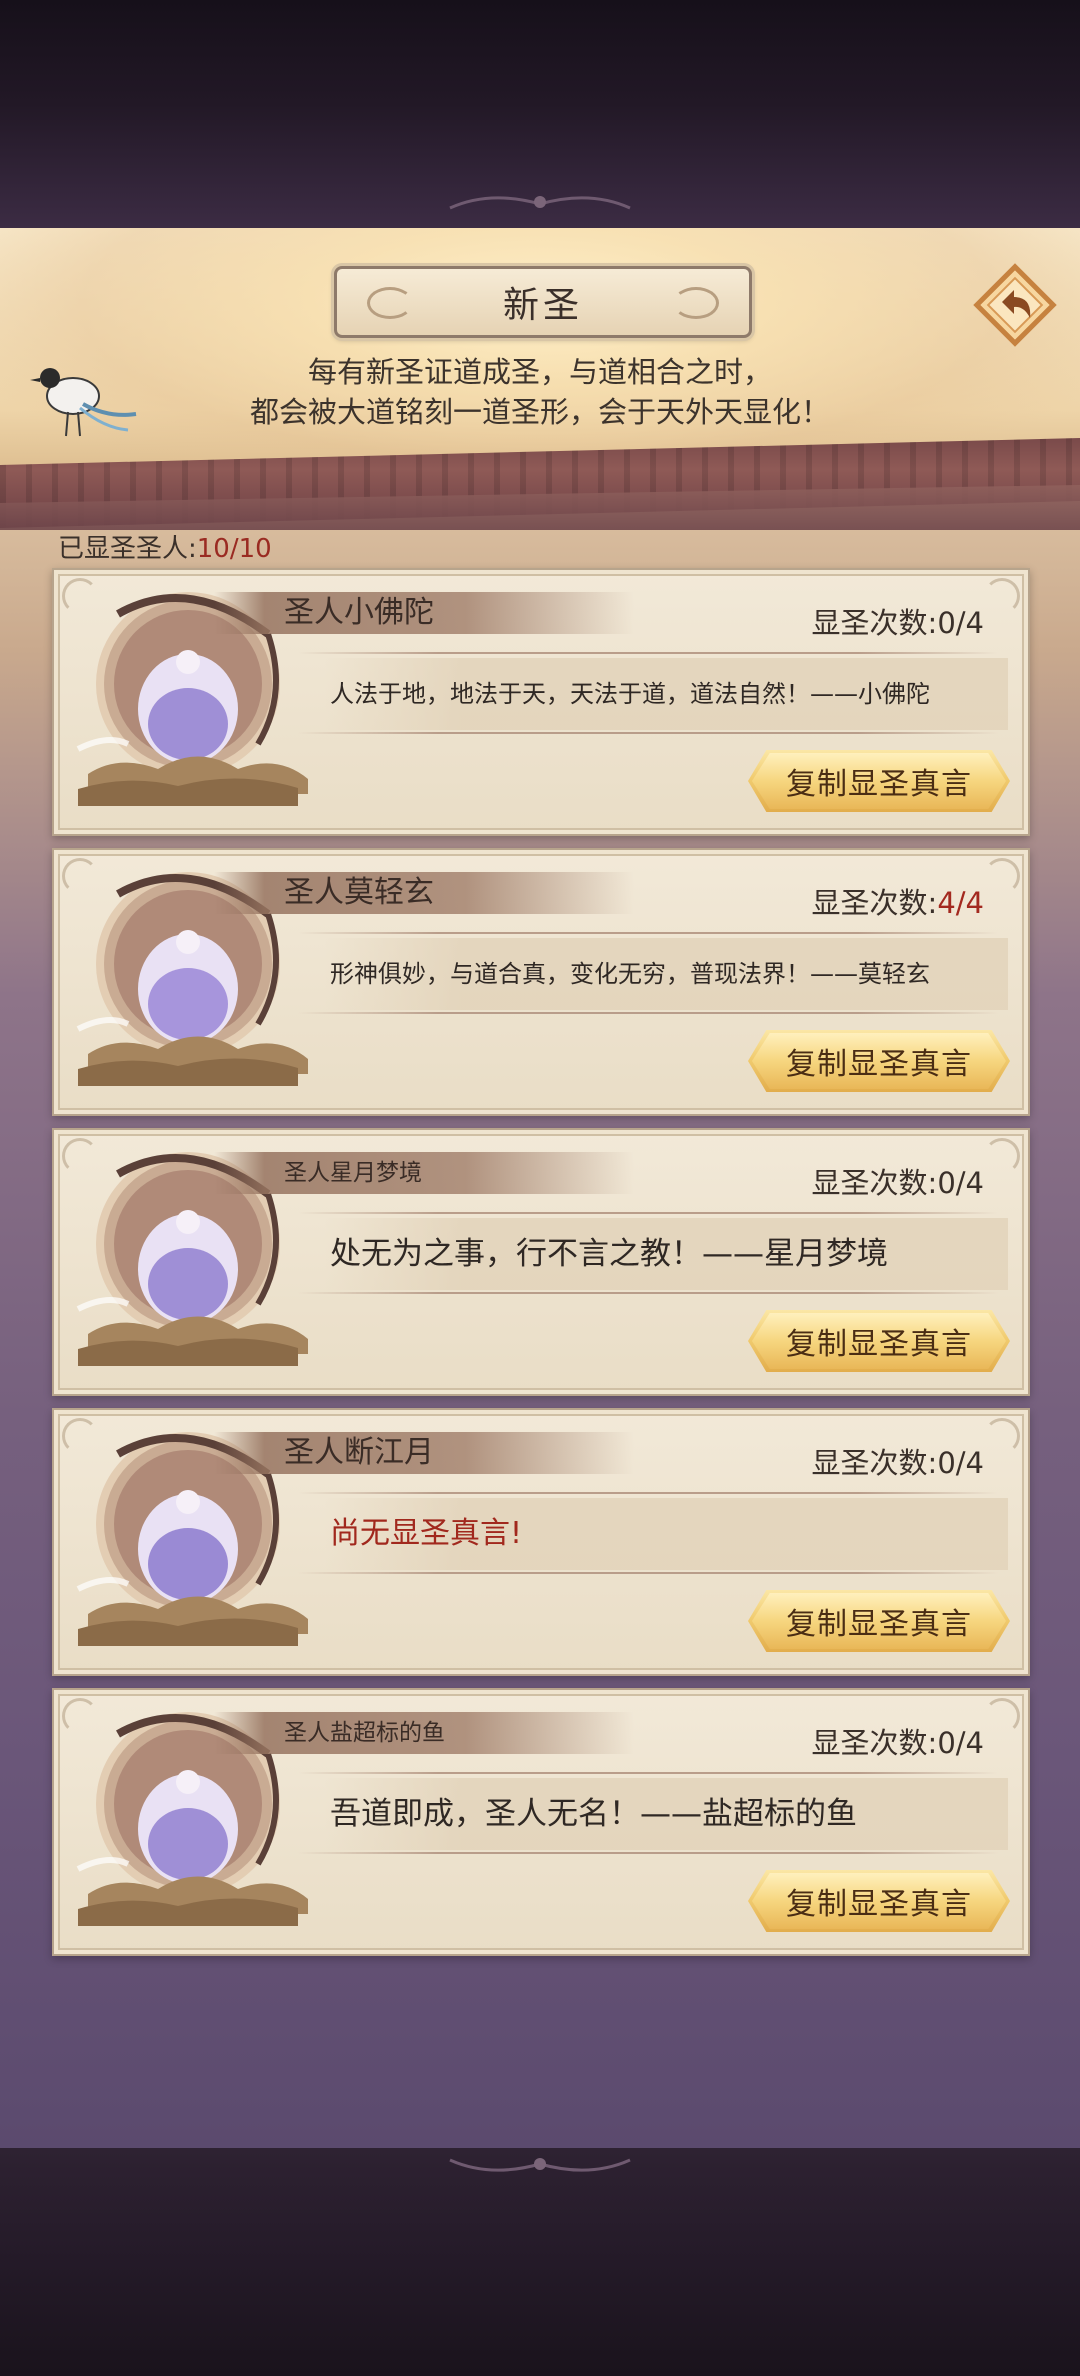  What do you see at coordinates (593, 1814) in the screenshot?
I see `saint-quote: 吾道即成，圣人无名！——盐超标的鱼` at bounding box center [593, 1814].